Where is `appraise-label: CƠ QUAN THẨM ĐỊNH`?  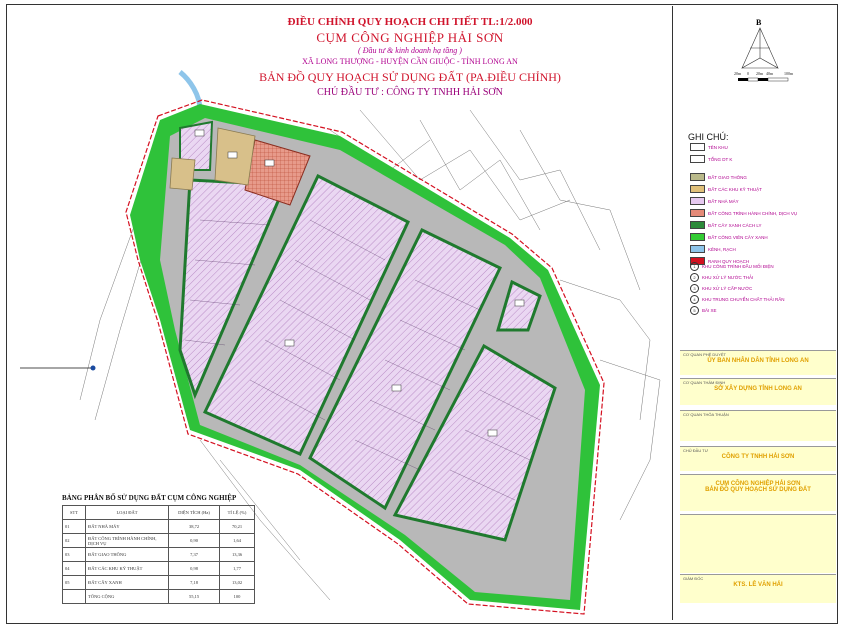 appraise-label: CƠ QUAN THẨM ĐỊNH is located at coordinates (704, 382).